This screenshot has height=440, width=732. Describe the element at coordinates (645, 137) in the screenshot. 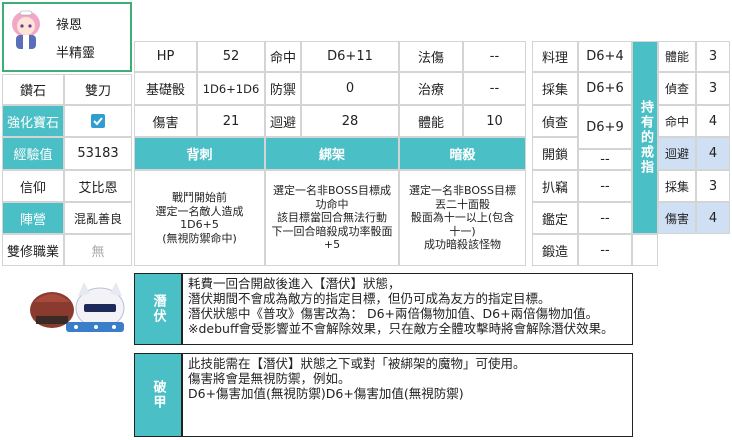

I see `ring-title: 持有的戒指` at that location.